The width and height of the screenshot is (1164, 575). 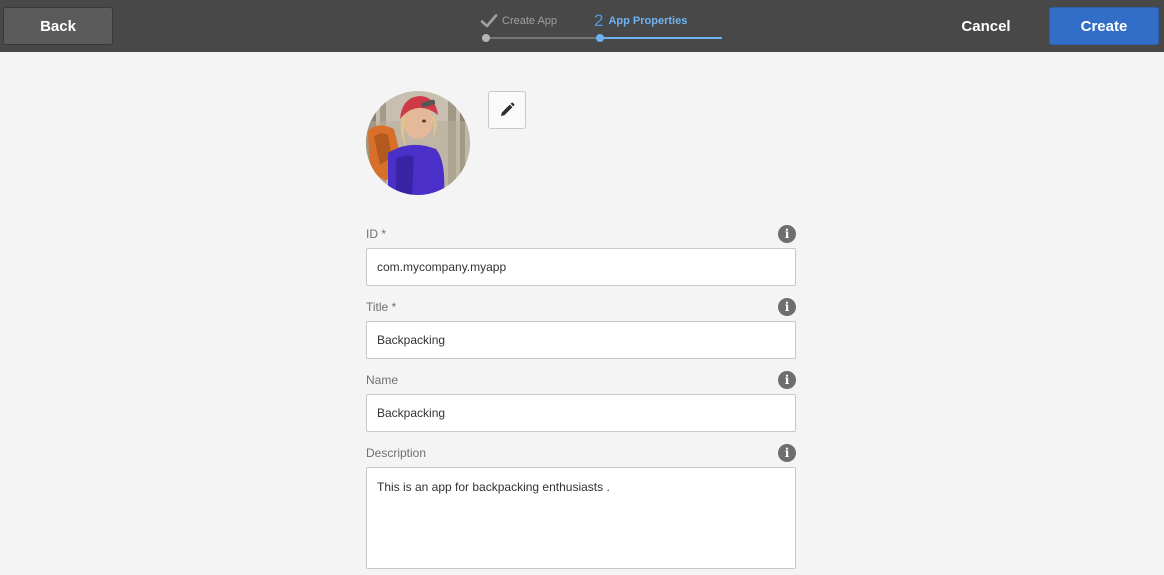 I want to click on step-1-dot, so click(x=486, y=38).